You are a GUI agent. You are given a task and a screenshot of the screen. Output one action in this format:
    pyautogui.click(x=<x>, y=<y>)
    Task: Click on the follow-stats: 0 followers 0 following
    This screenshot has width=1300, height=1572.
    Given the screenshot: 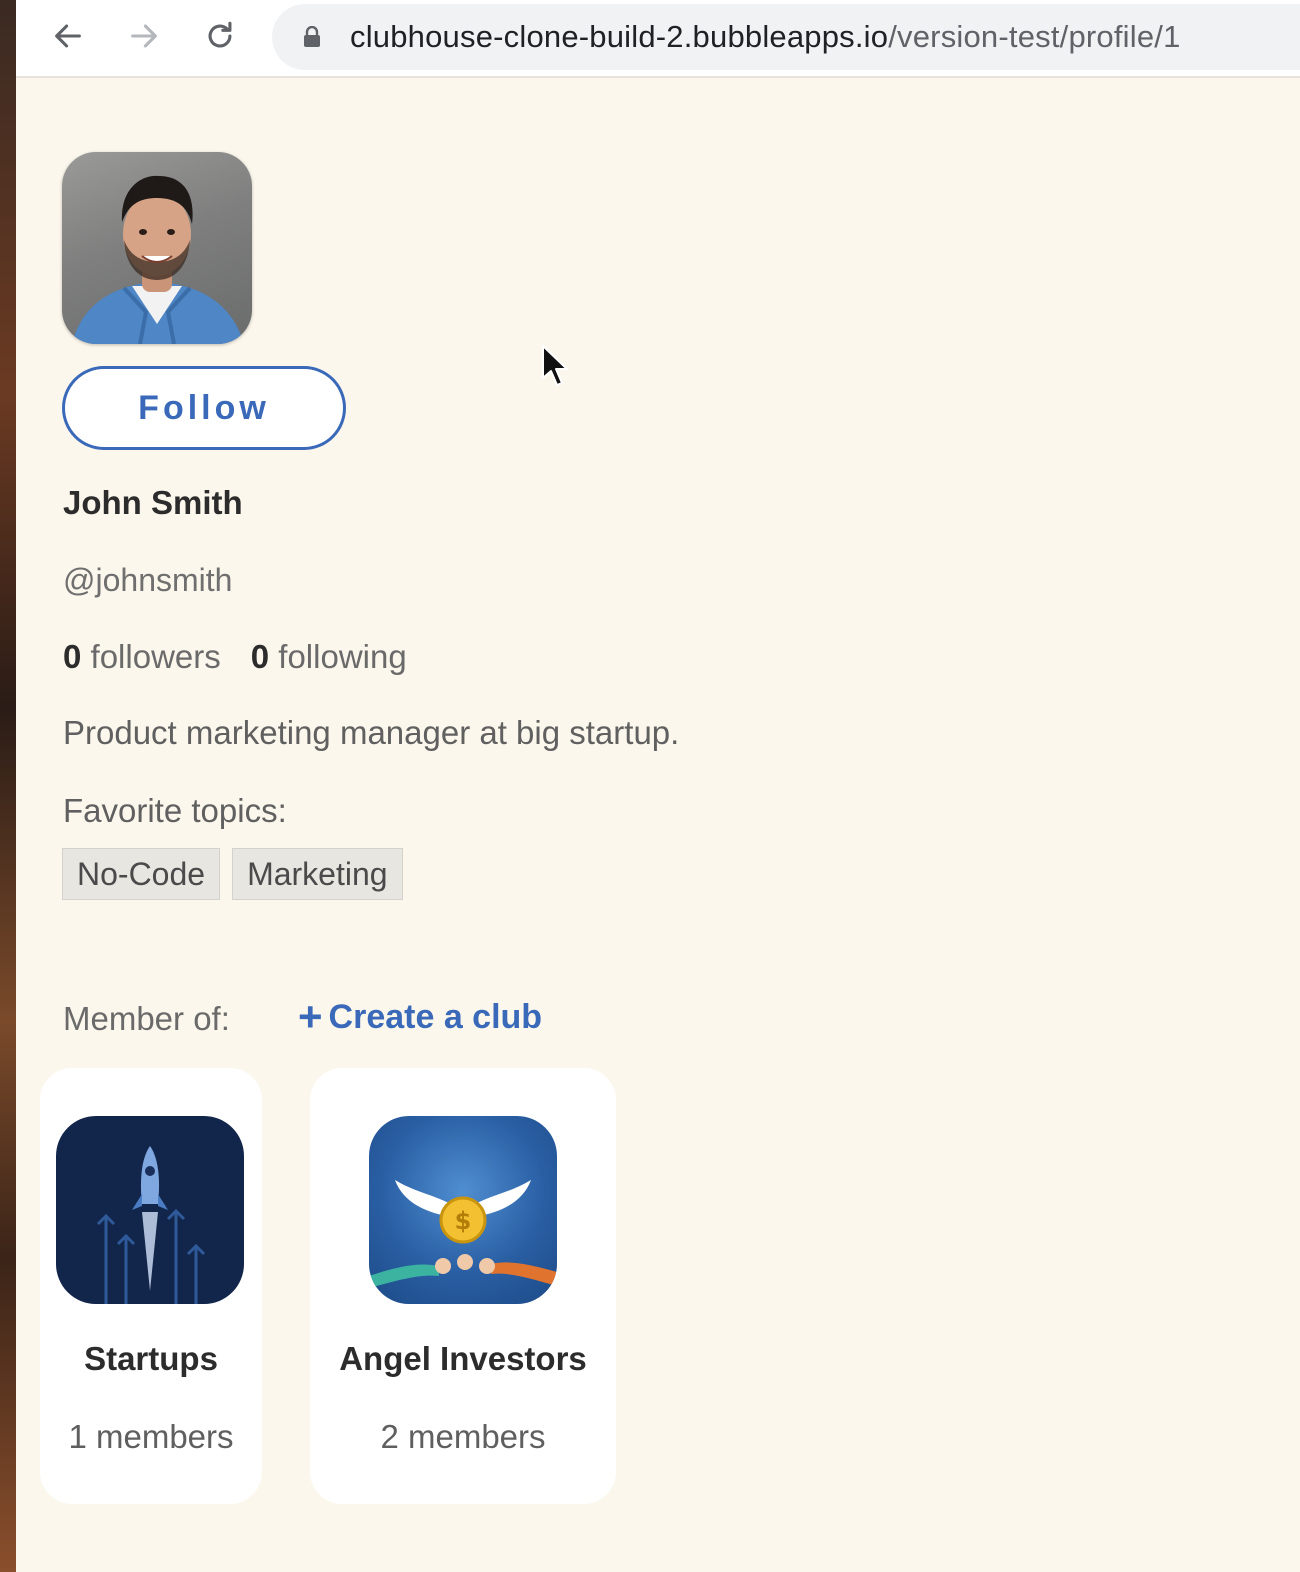 What is the action you would take?
    pyautogui.click(x=235, y=657)
    